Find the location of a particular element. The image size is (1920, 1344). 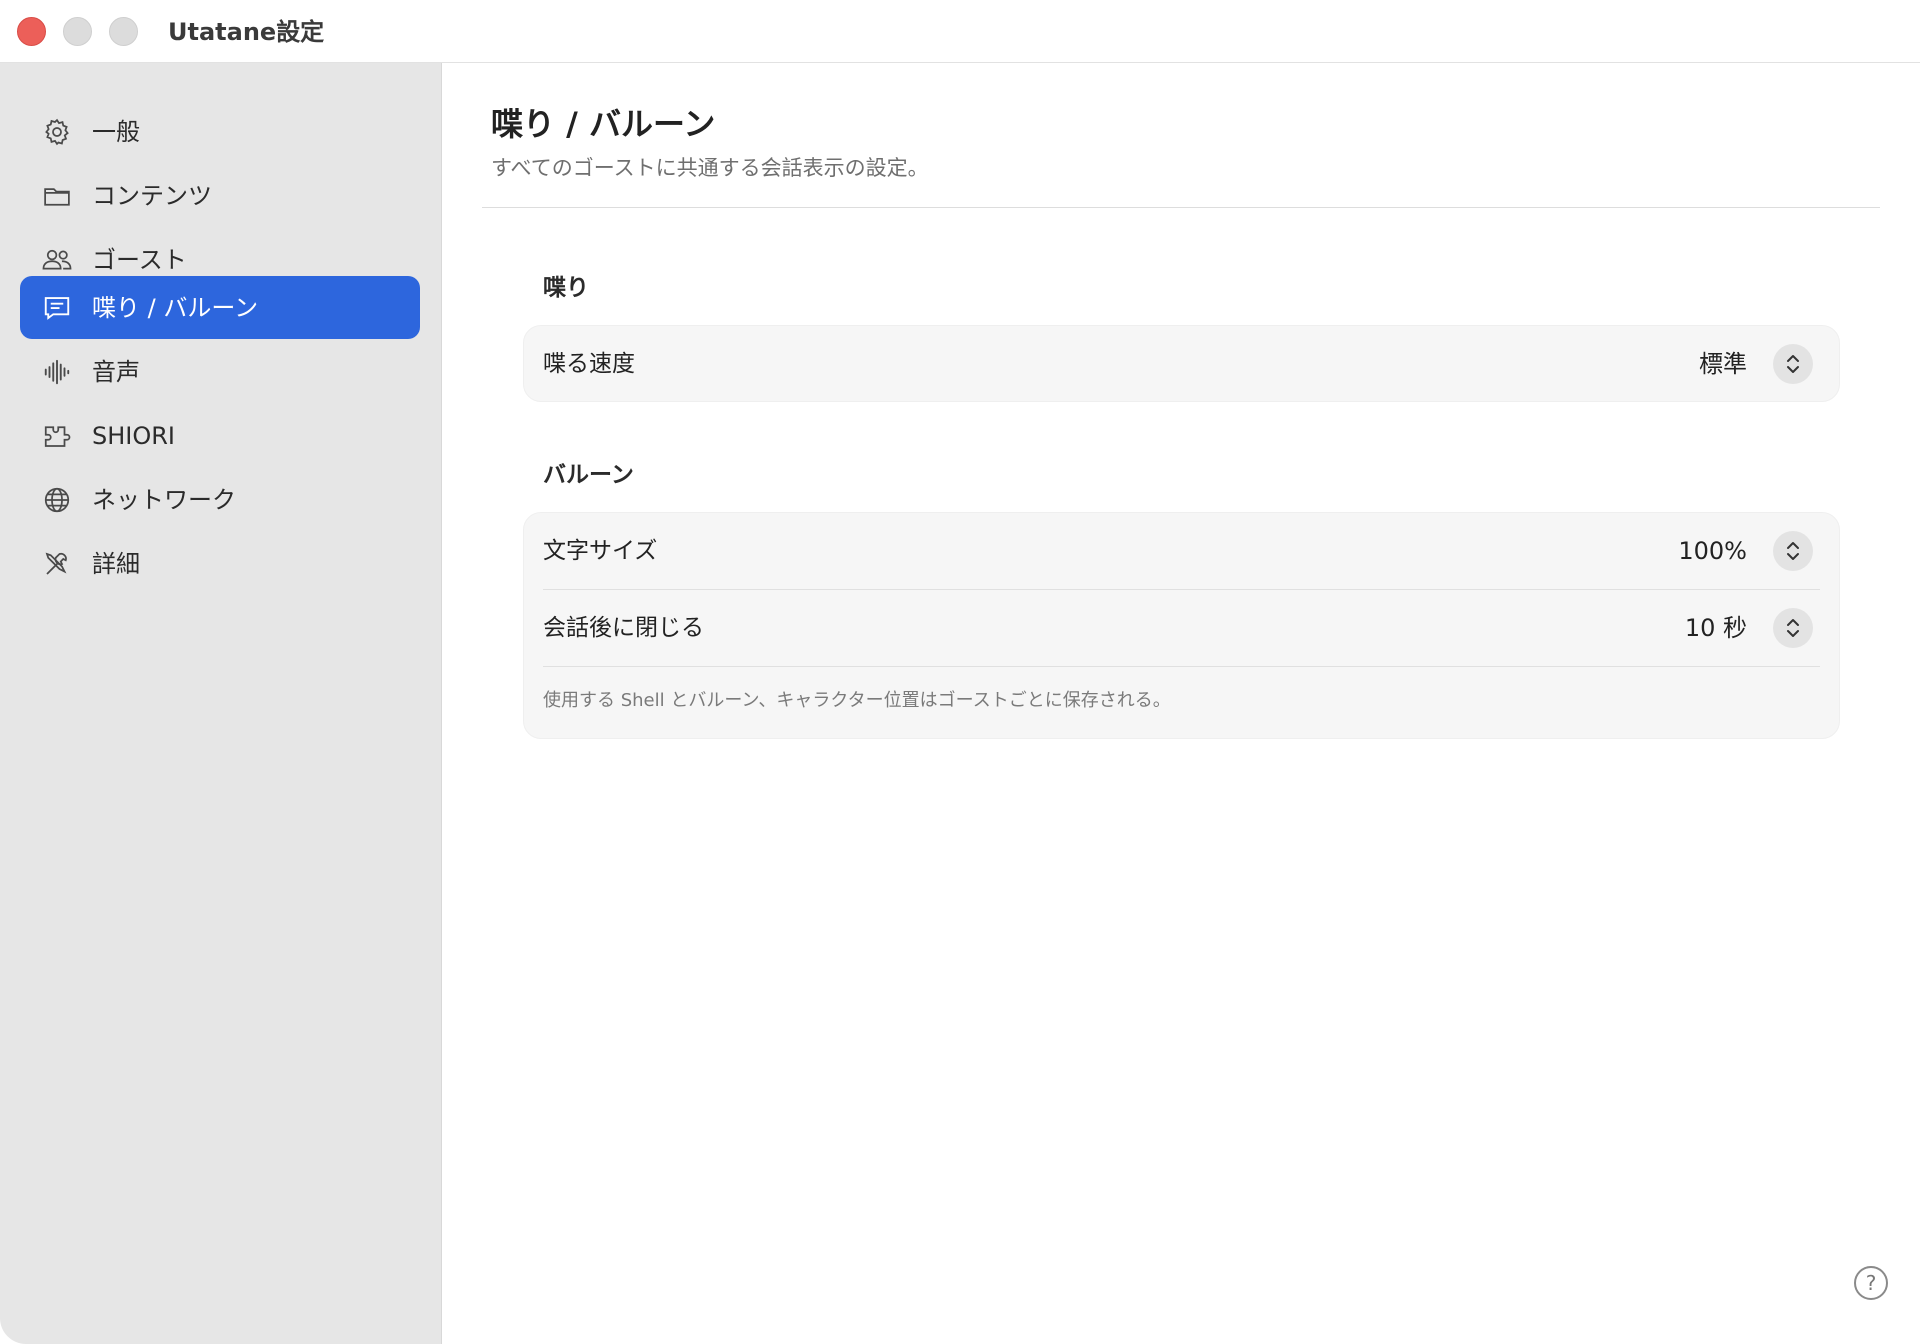

section-title-balloon: バルーン is located at coordinates (588, 475).